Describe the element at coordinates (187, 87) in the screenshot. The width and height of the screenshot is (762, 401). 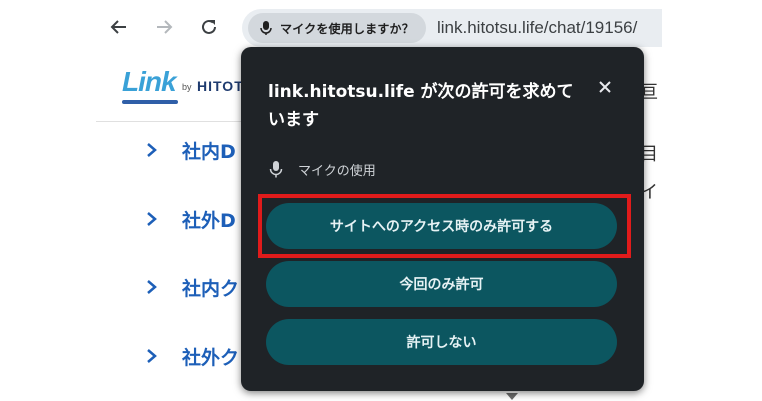
I see `logo-by: by` at that location.